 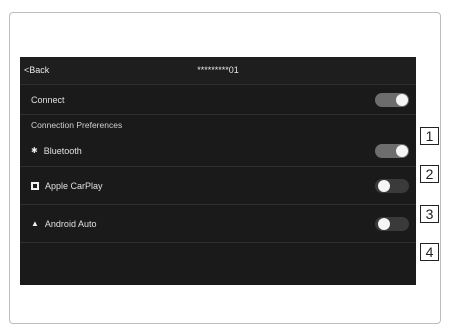 I want to click on bluetooth-row: ✱ Bluetooth, so click(x=218, y=151).